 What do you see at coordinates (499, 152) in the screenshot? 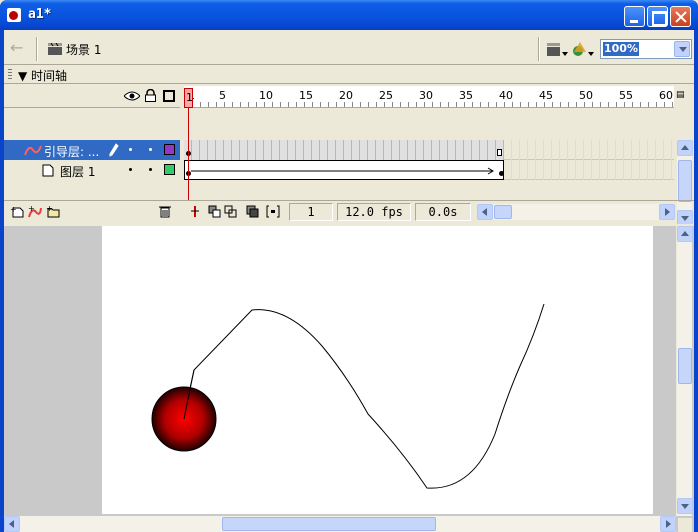
I see `end-frame` at bounding box center [499, 152].